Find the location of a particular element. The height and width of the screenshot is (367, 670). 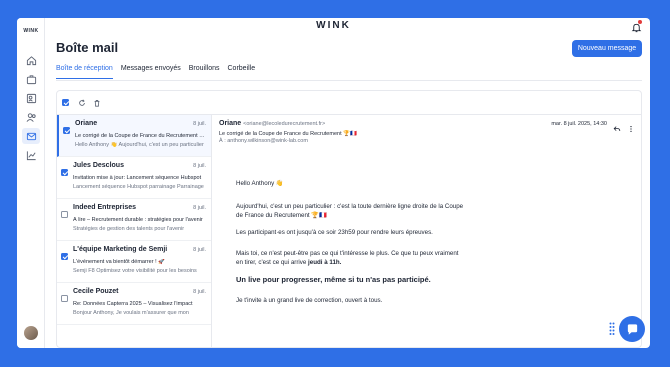

mail-icon is located at coordinates (31, 136).